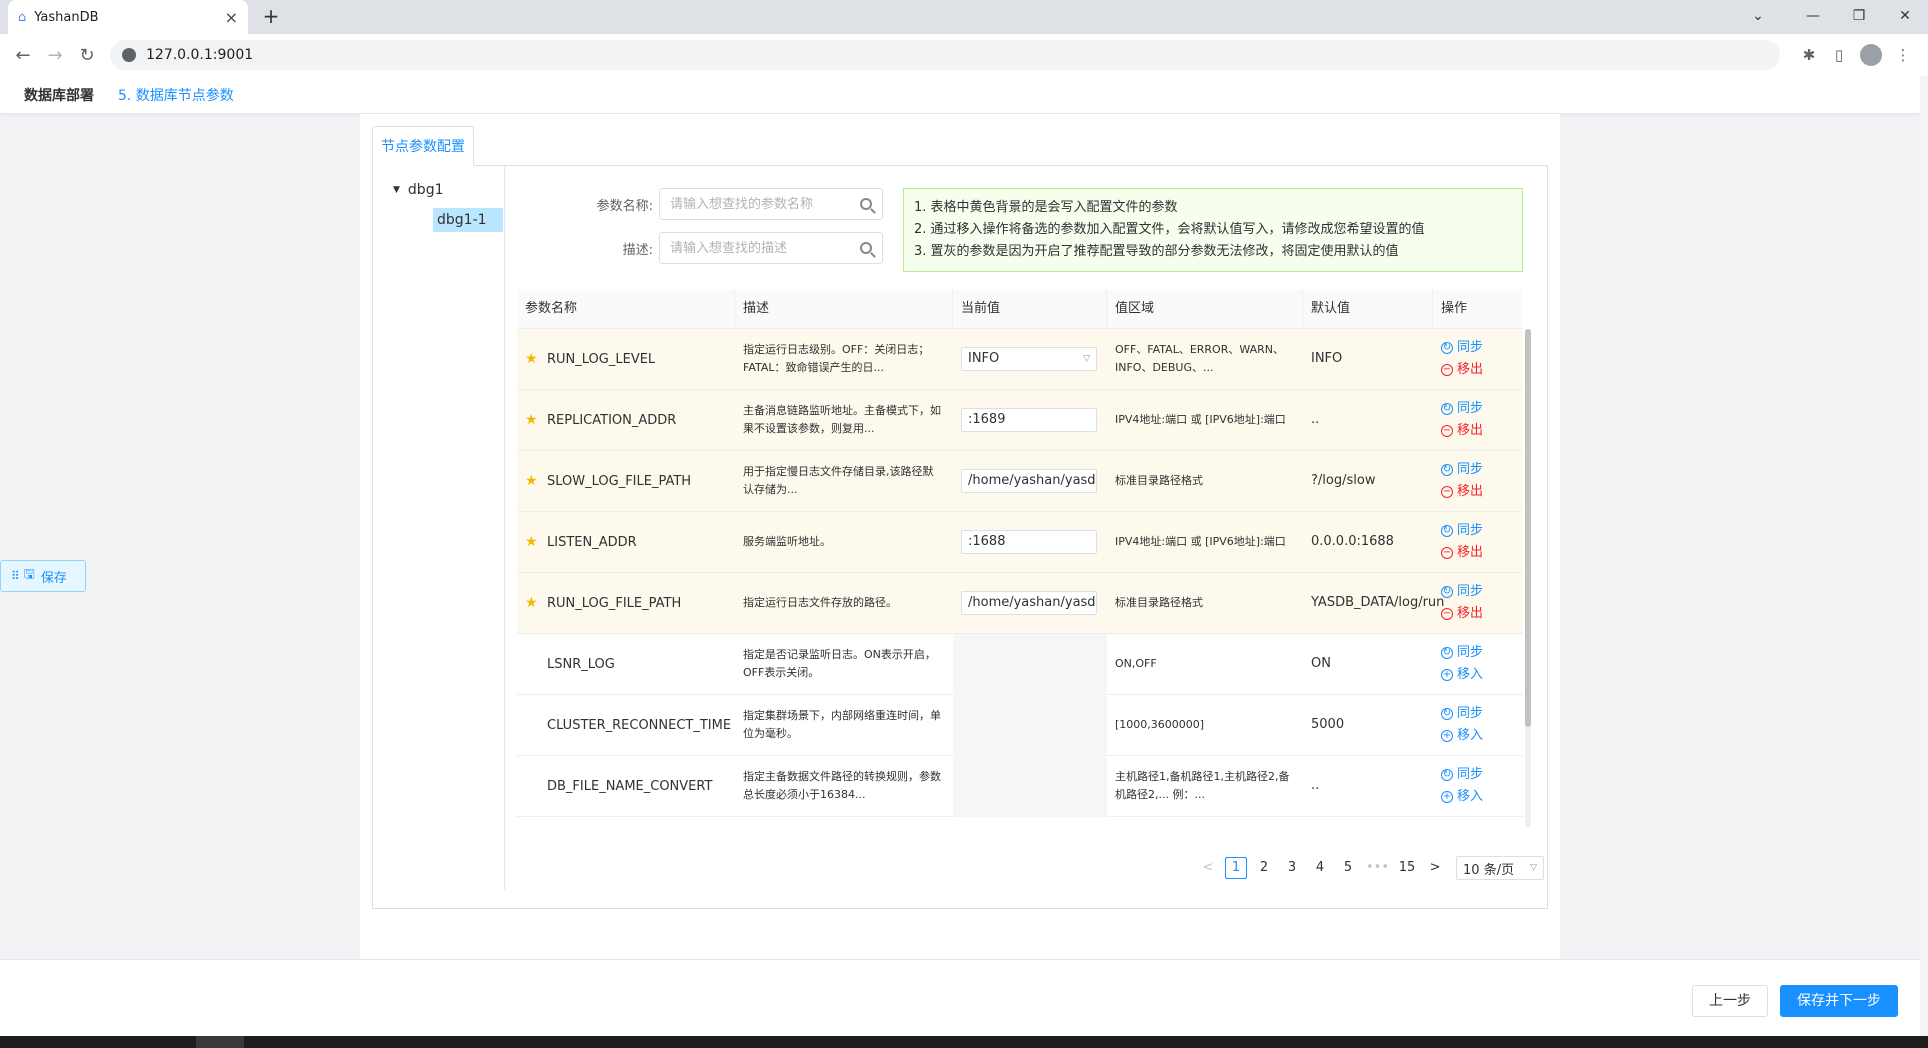  What do you see at coordinates (760, 248) in the screenshot?
I see `desc-input` at bounding box center [760, 248].